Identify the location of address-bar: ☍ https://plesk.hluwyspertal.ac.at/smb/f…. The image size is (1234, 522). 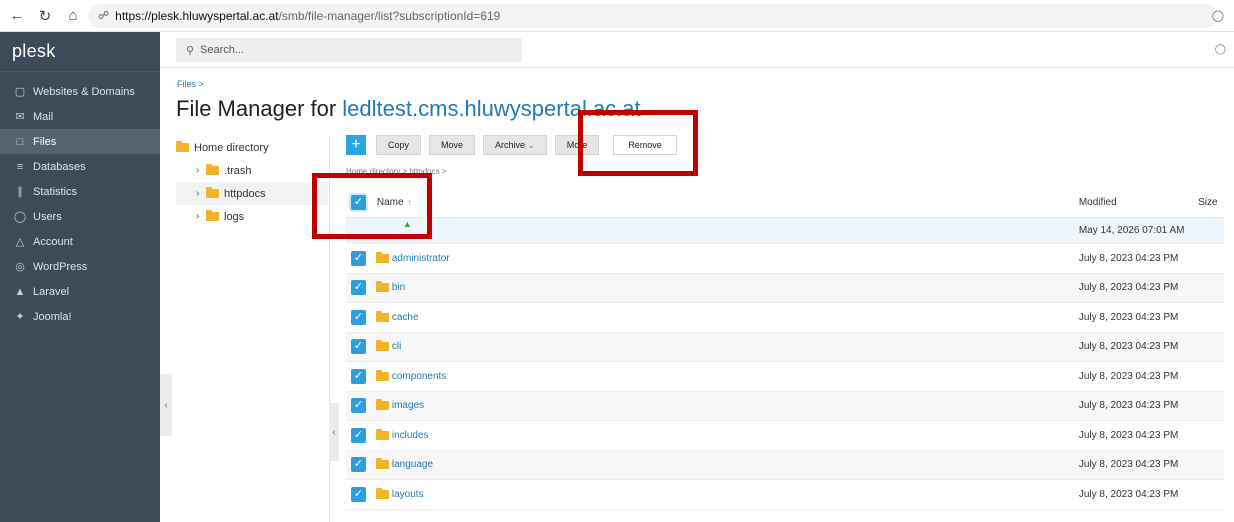
(653, 15).